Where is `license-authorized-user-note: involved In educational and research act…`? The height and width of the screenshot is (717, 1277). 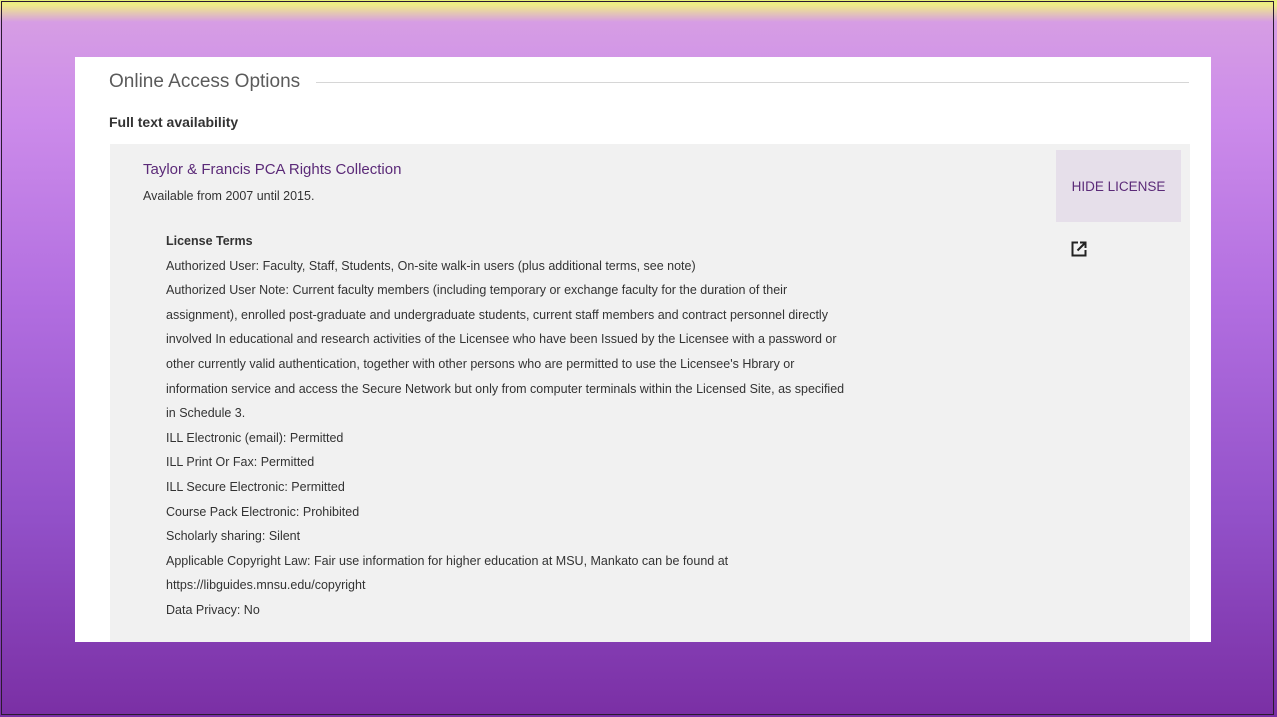
license-authorized-user-note: involved In educational and research act… is located at coordinates (501, 339).